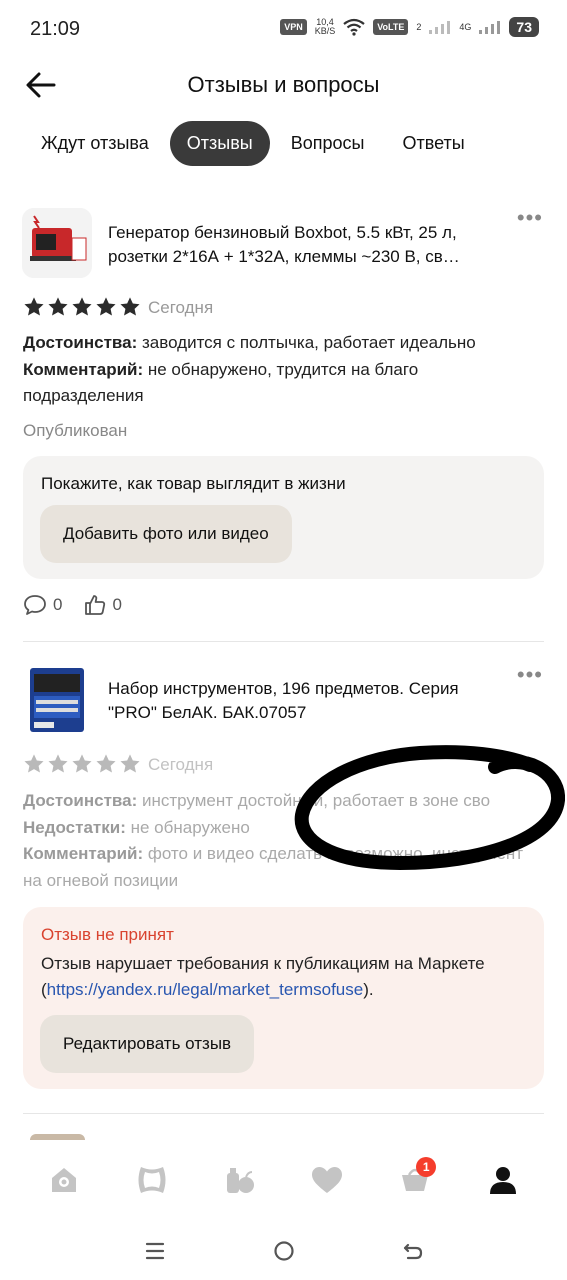 The width and height of the screenshot is (567, 1280). What do you see at coordinates (354, 27) in the screenshot?
I see `wifi-icon` at bounding box center [354, 27].